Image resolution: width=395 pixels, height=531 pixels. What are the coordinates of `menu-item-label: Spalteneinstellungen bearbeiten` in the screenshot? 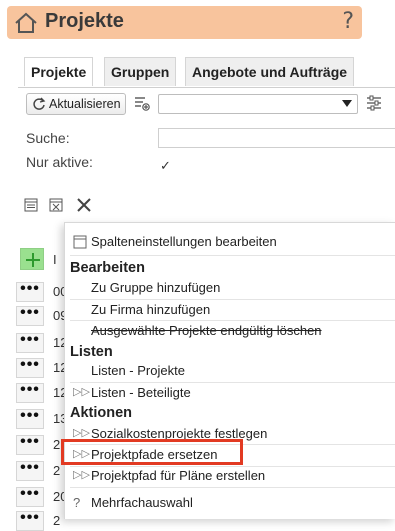 It's located at (184, 241).